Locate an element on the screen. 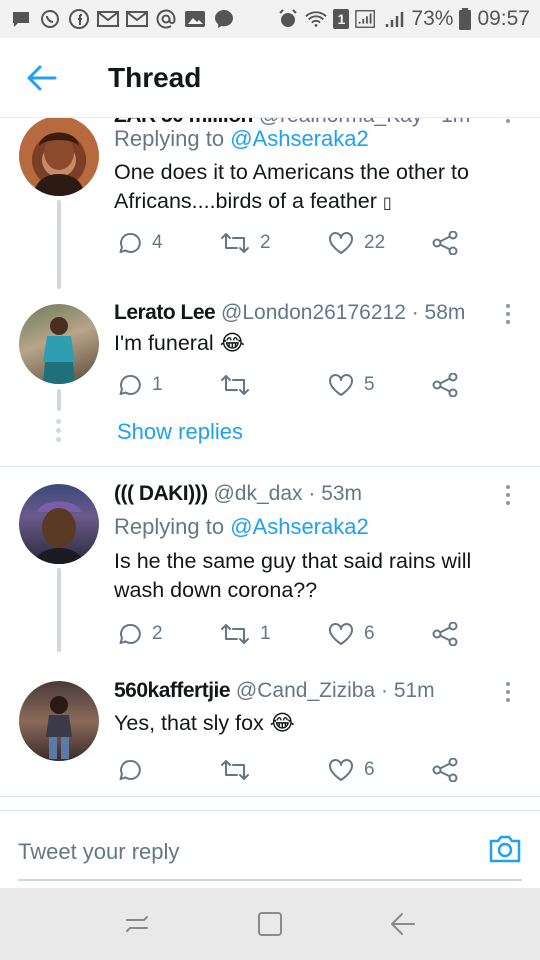 Image resolution: width=540 pixels, height=960 pixels. missing-glyph-emoji: ▯ is located at coordinates (387, 203).